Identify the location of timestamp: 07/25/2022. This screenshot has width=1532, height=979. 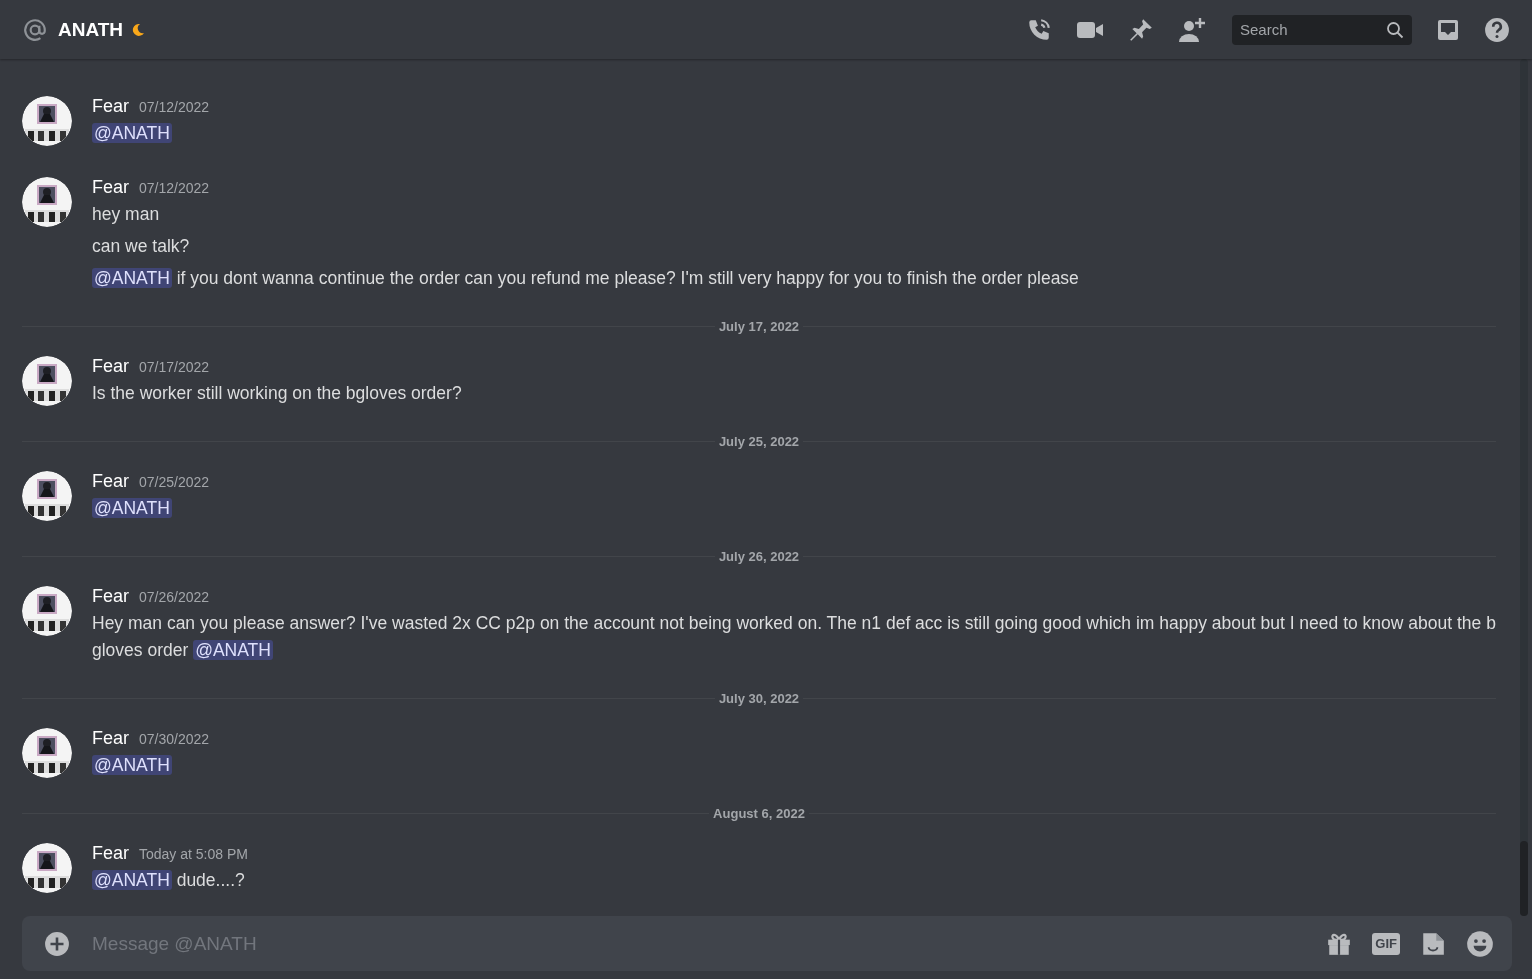
(174, 482).